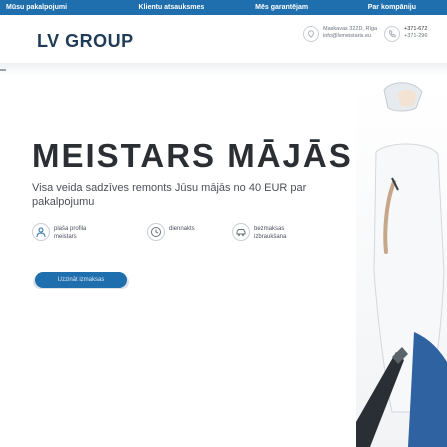  Describe the element at coordinates (41, 232) in the screenshot. I see `worker-icon` at that location.